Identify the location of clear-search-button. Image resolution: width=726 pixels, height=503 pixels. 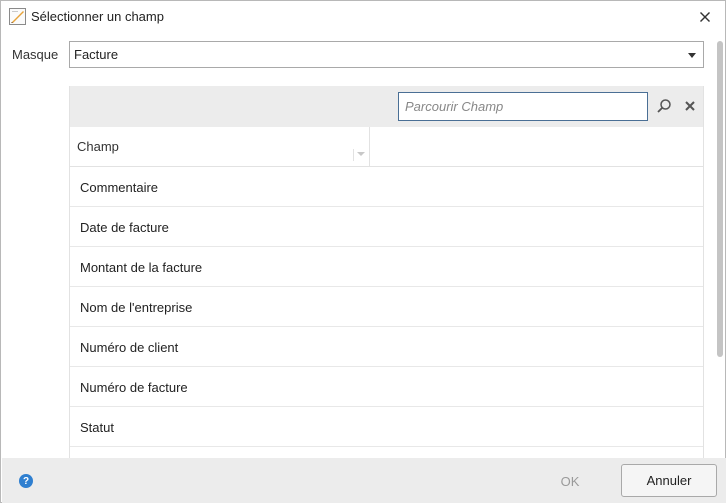
(690, 106).